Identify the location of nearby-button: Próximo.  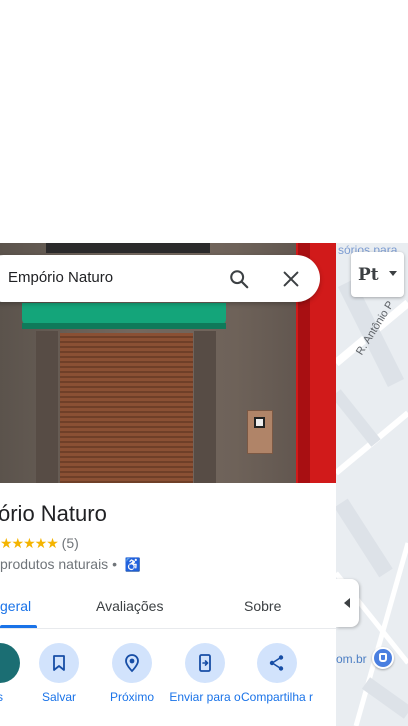
(132, 683).